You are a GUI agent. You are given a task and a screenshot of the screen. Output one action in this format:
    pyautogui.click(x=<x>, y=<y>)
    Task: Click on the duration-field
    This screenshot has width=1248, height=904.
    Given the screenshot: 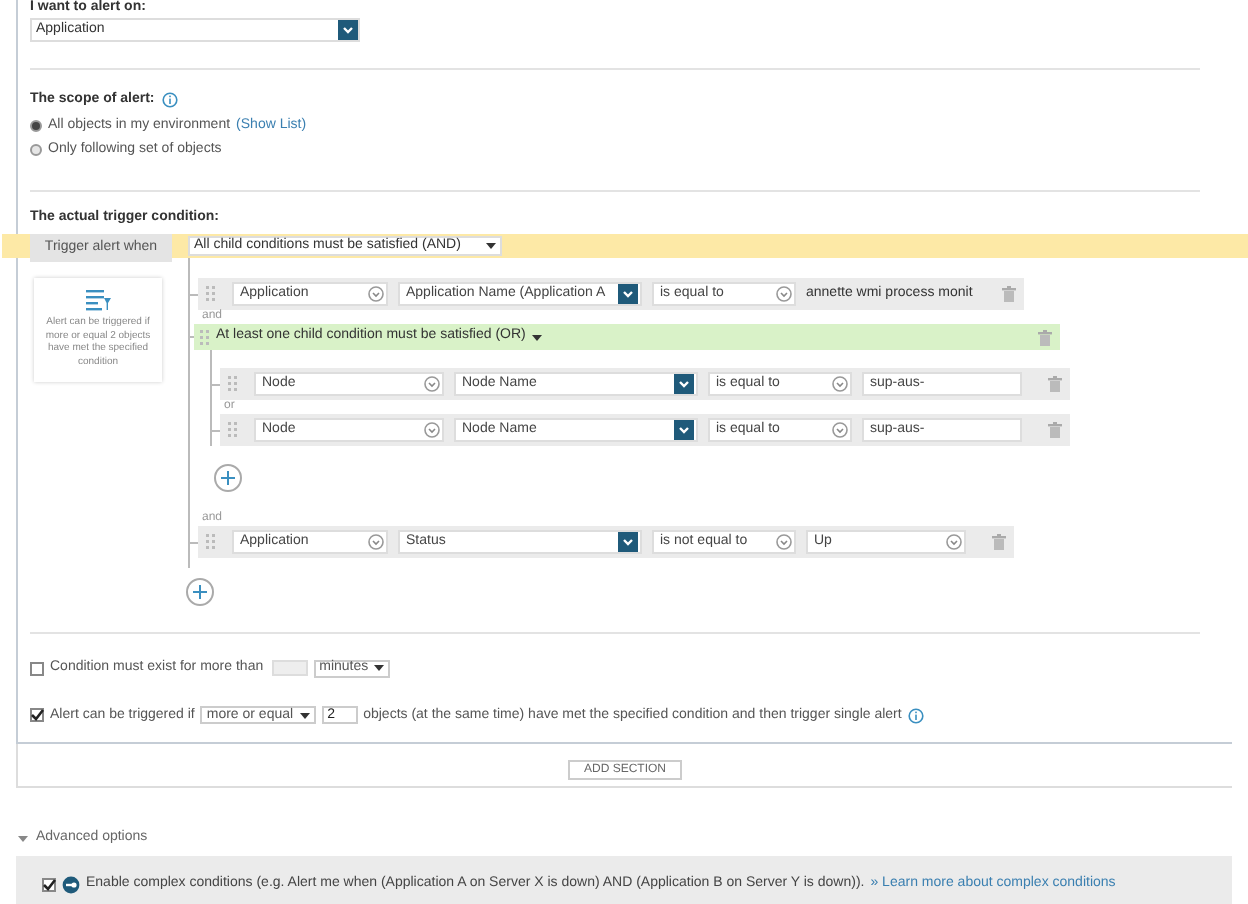 What is the action you would take?
    pyautogui.click(x=289, y=668)
    